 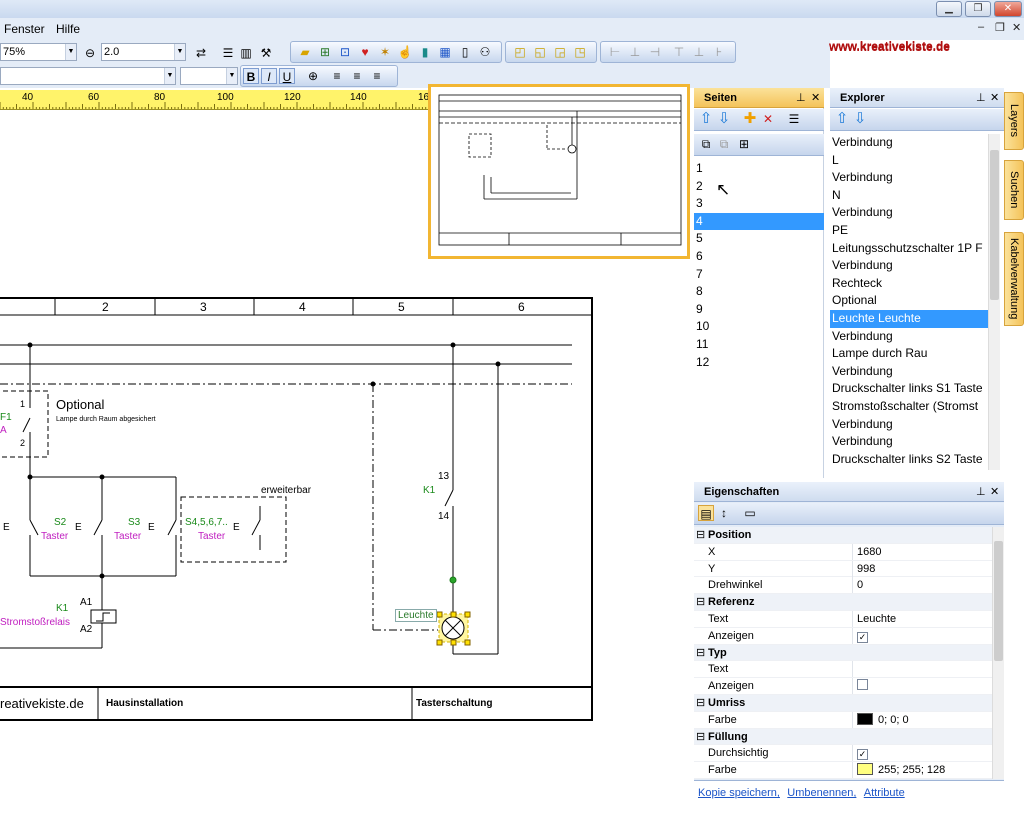 I want to click on property-row: Y 998, so click(x=843, y=569).